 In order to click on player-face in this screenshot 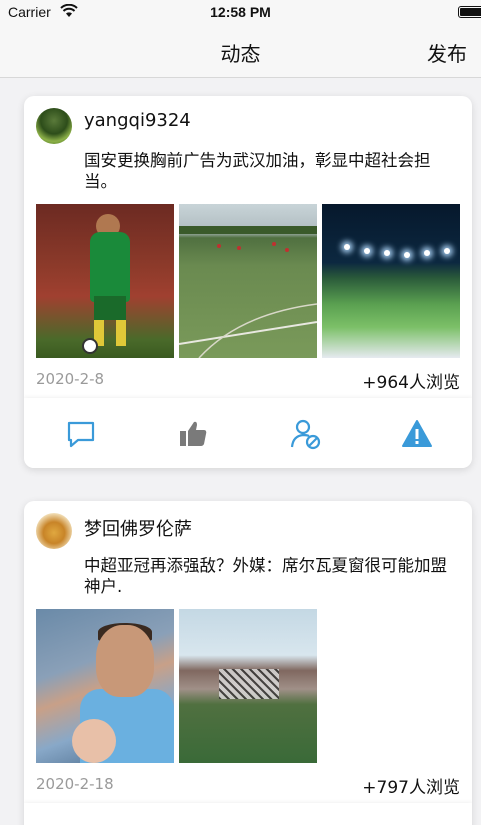, I will do `click(125, 661)`.